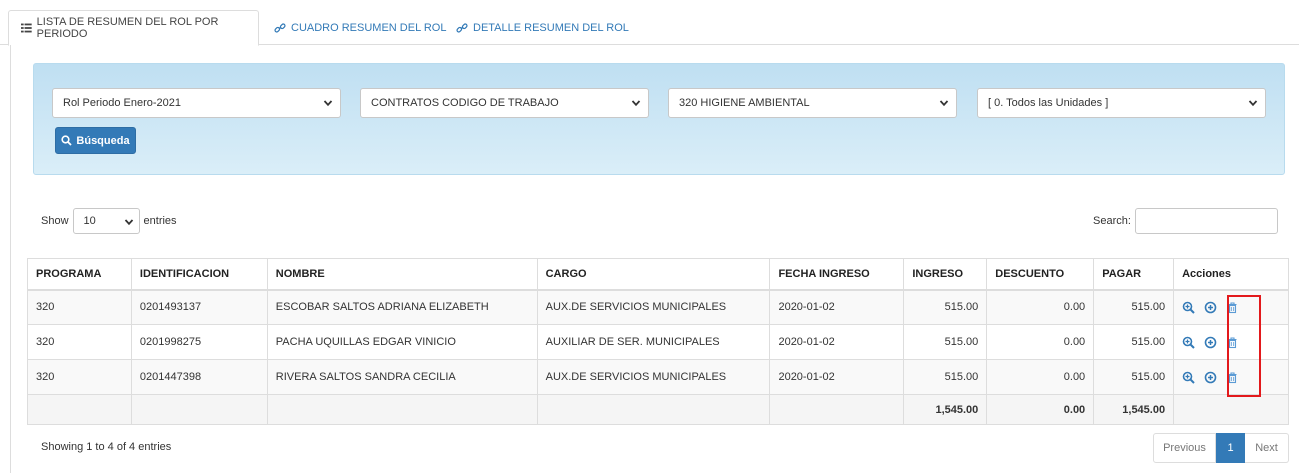 The width and height of the screenshot is (1299, 473). I want to click on col-identificacion: IDENTIFICACION, so click(199, 274).